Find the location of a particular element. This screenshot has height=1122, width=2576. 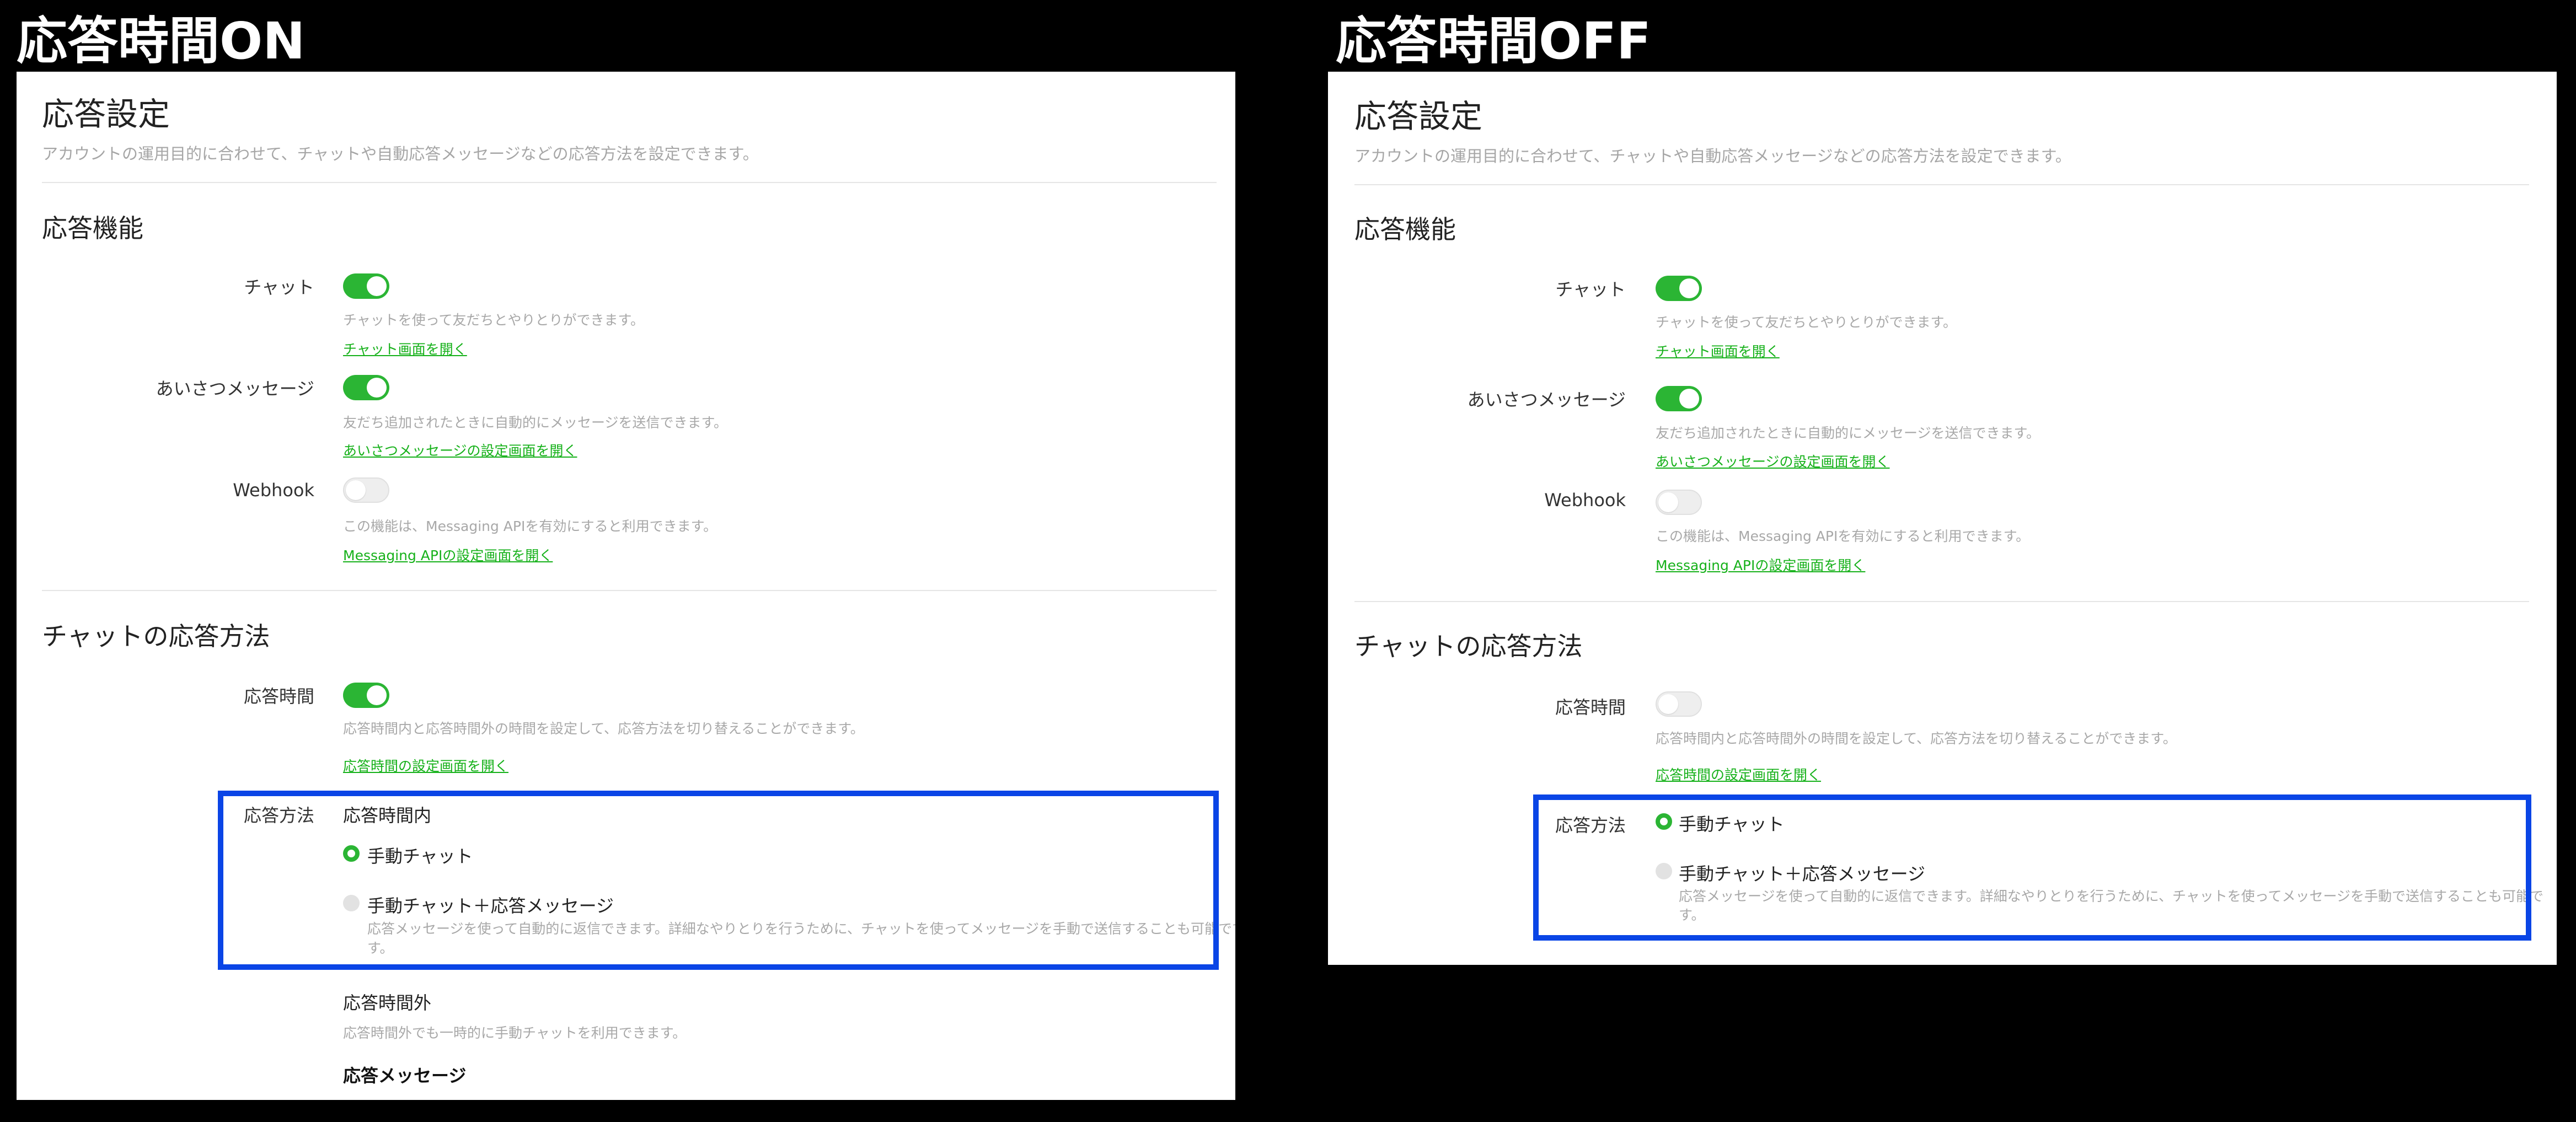

highlight-box-response-method-on is located at coordinates (718, 880).